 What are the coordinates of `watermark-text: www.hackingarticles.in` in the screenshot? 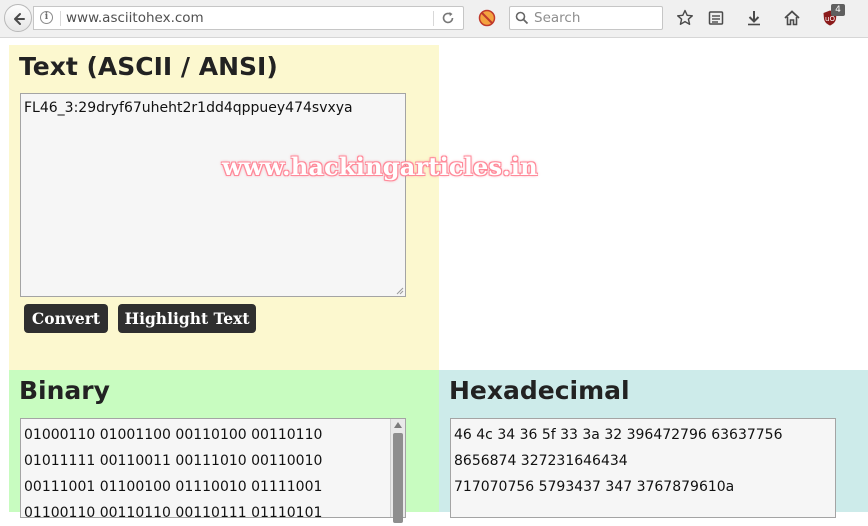 It's located at (380, 166).